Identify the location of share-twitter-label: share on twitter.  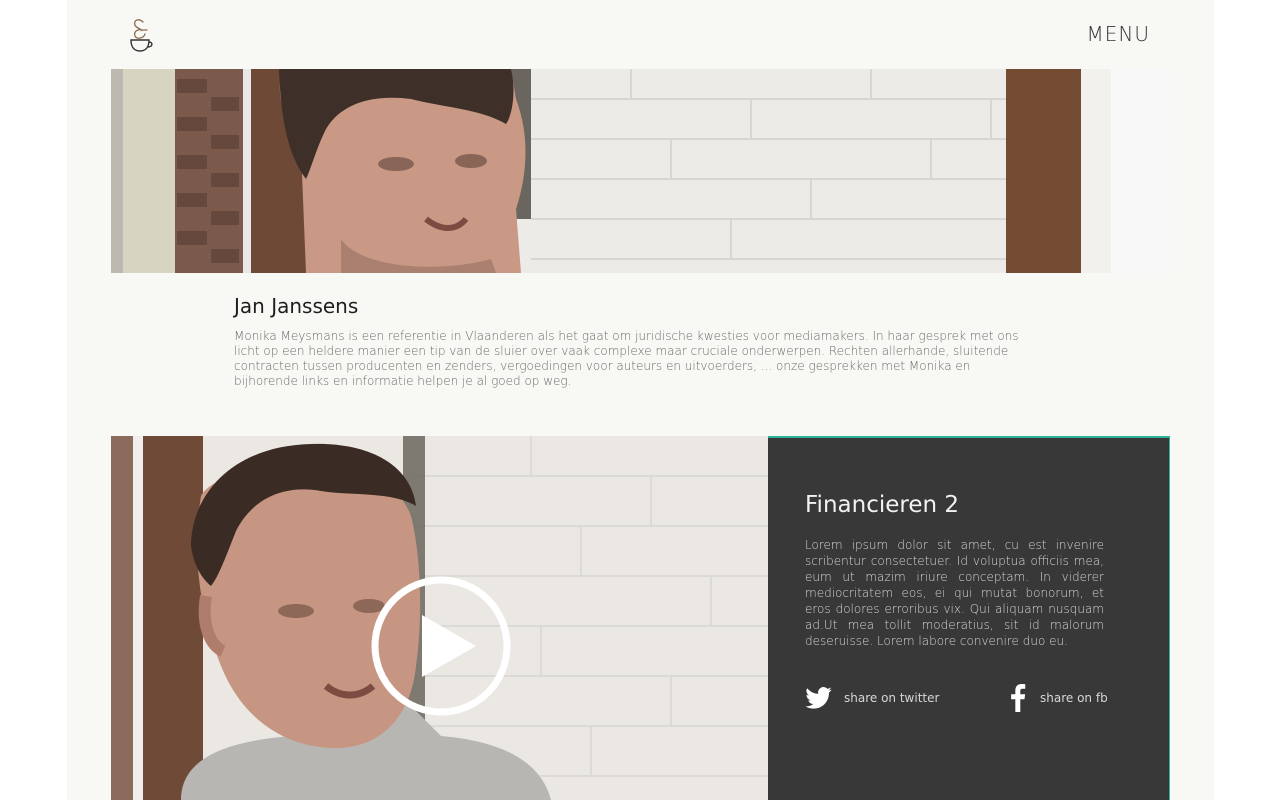
(892, 698).